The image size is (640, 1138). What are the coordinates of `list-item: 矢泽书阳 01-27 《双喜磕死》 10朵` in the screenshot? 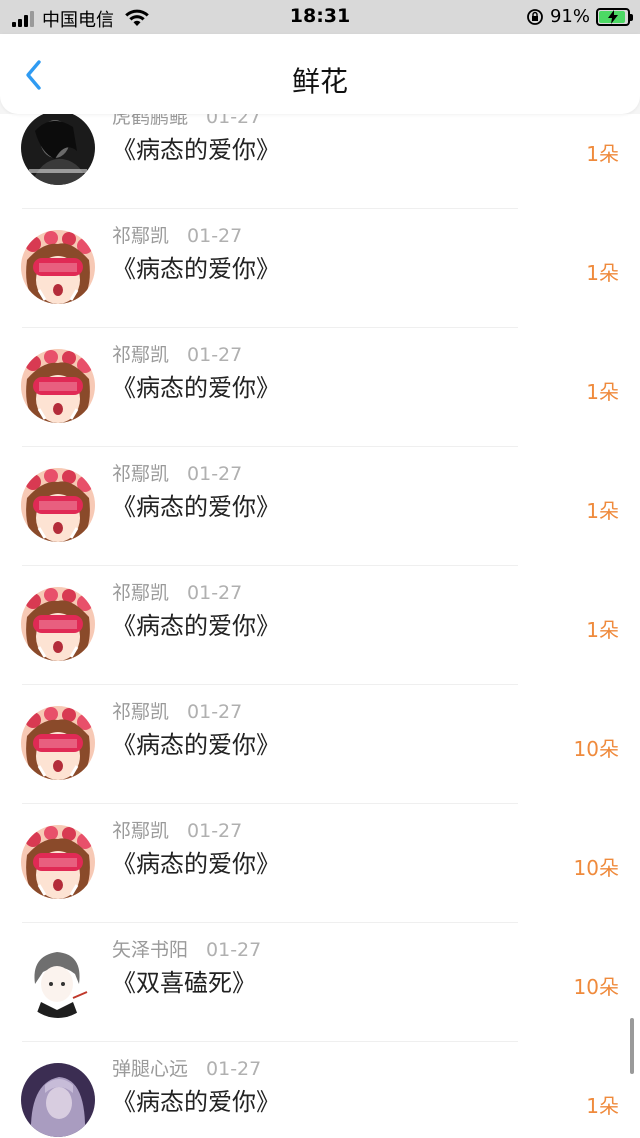 It's located at (320, 982).